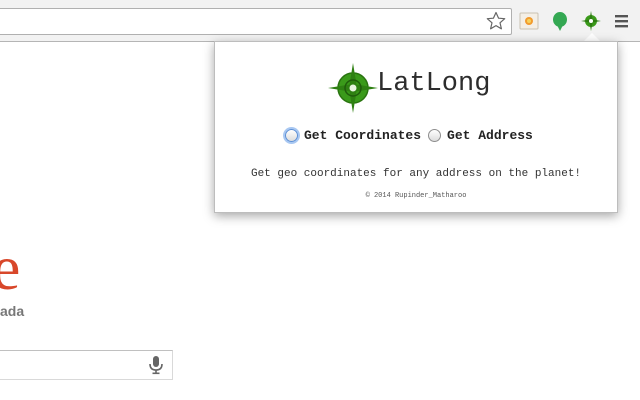 The width and height of the screenshot is (640, 400). What do you see at coordinates (560, 21) in the screenshot?
I see `green-pin-extension-icon` at bounding box center [560, 21].